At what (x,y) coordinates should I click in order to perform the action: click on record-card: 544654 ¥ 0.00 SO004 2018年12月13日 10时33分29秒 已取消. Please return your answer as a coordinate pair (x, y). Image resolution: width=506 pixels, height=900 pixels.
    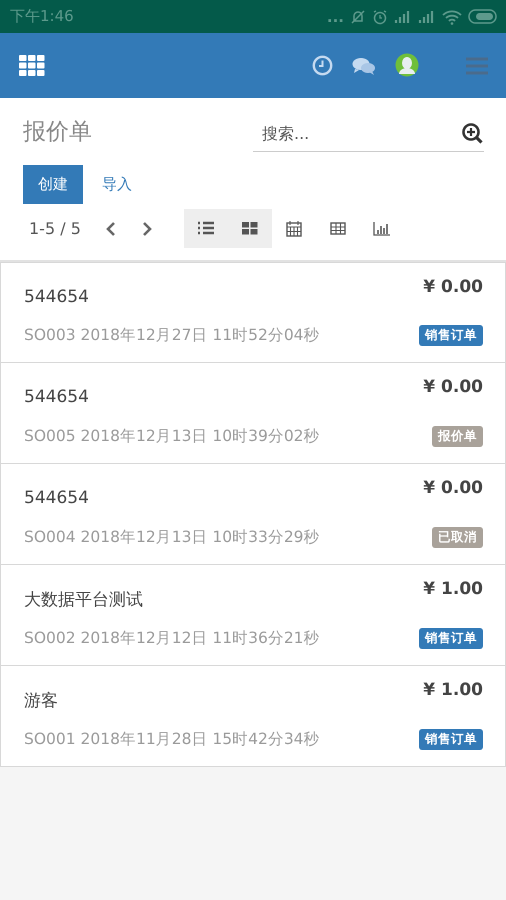
    Looking at the image, I should click on (253, 514).